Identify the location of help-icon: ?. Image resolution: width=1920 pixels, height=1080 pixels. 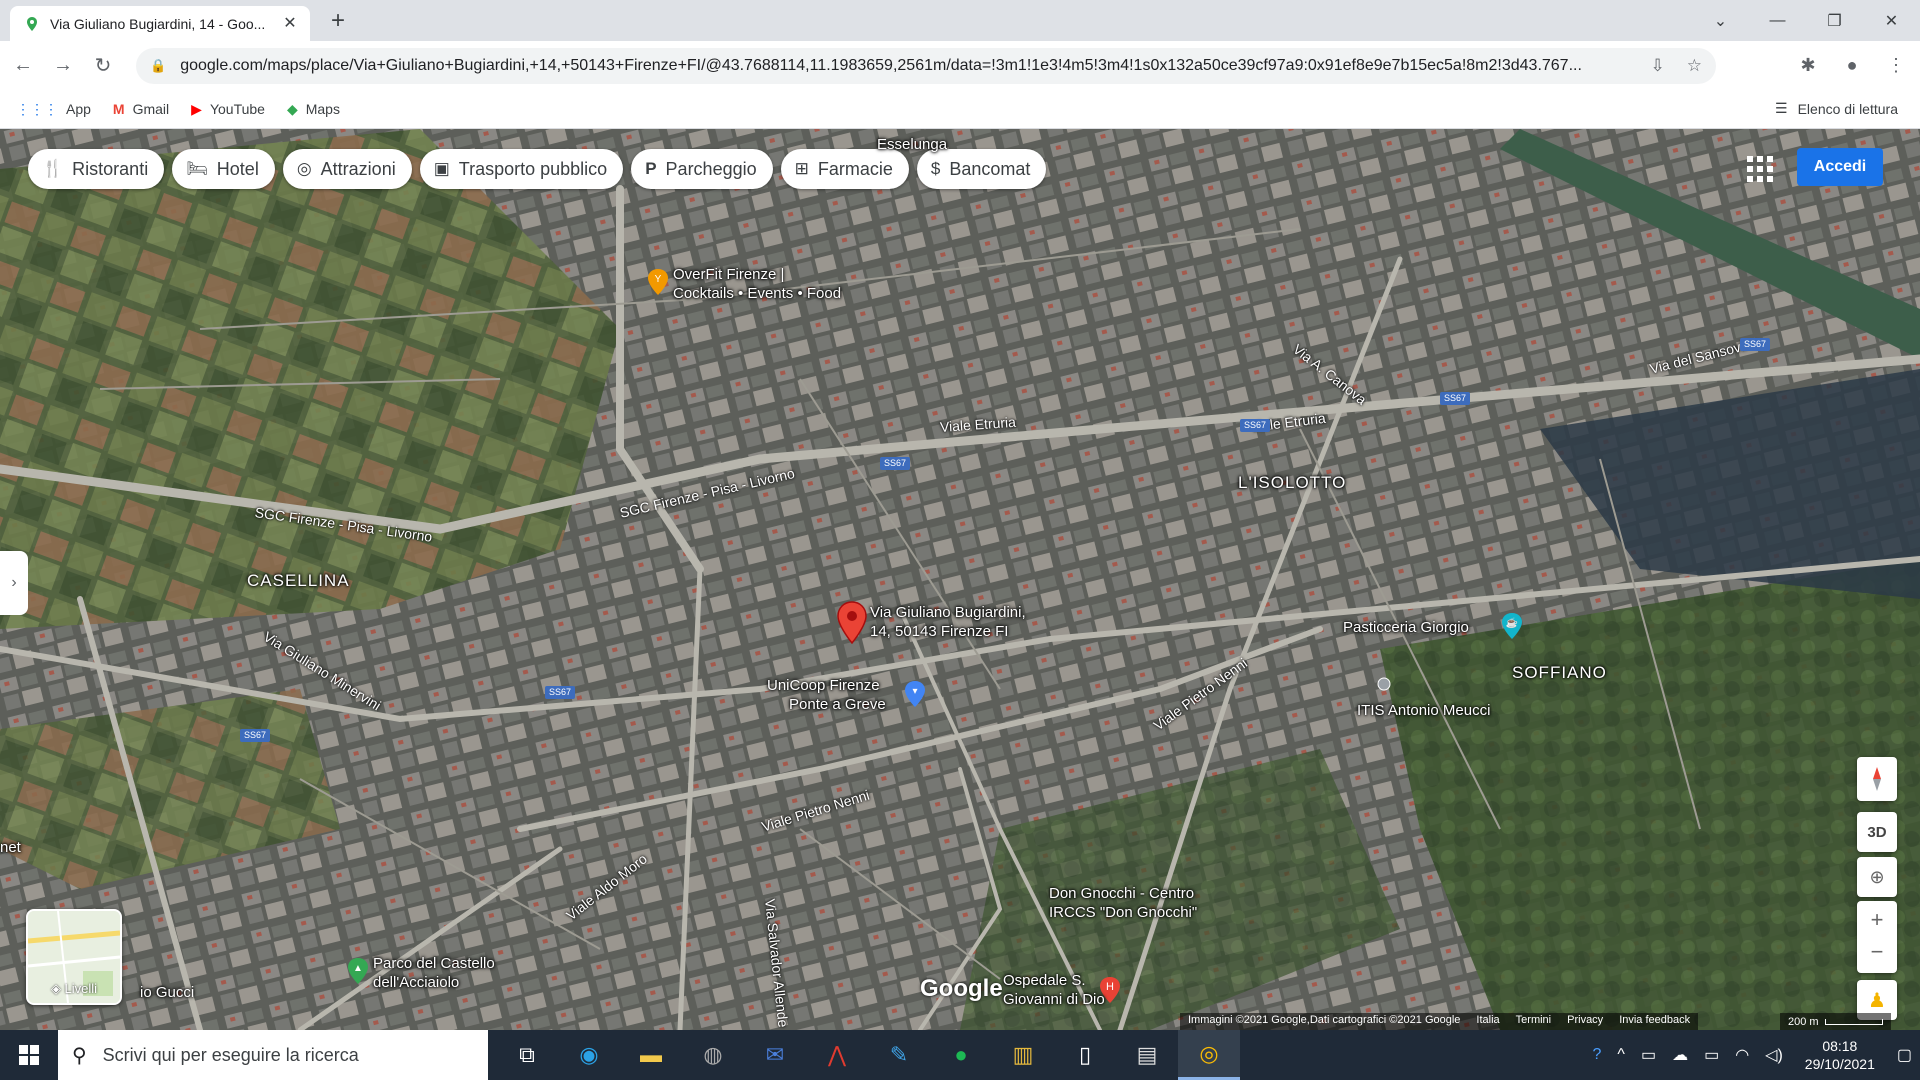
(1597, 1055).